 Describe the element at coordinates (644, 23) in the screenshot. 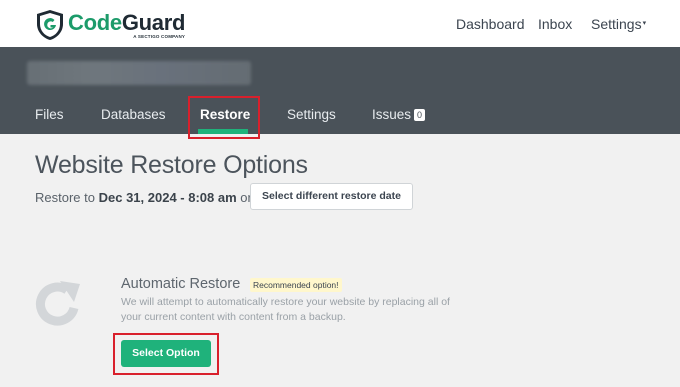

I see `chevron-down-icon: ▾` at that location.